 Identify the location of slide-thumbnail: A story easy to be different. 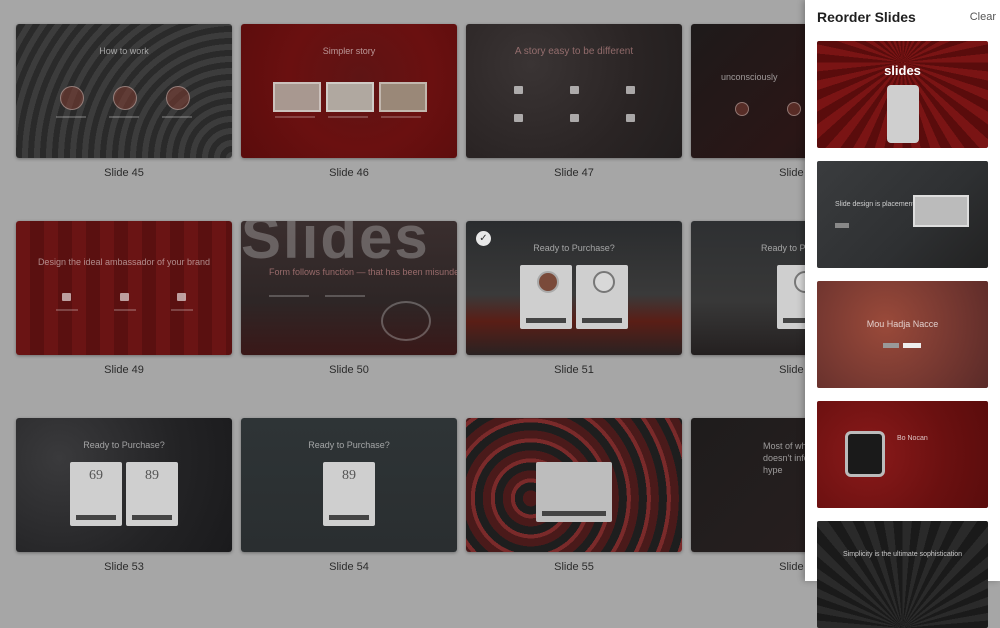
(574, 91).